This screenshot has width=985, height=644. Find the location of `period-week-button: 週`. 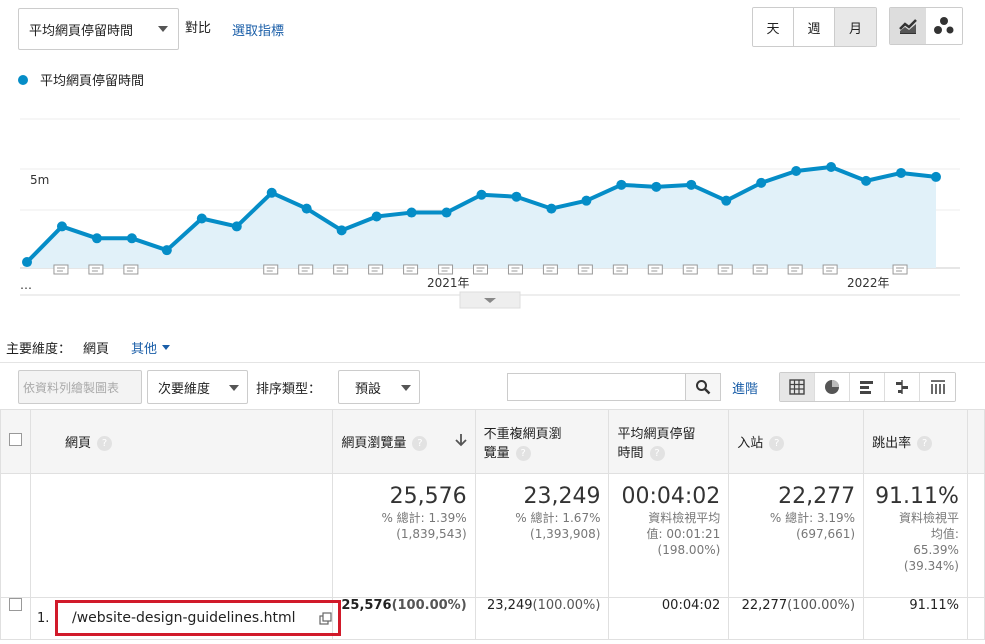

period-week-button: 週 is located at coordinates (814, 27).